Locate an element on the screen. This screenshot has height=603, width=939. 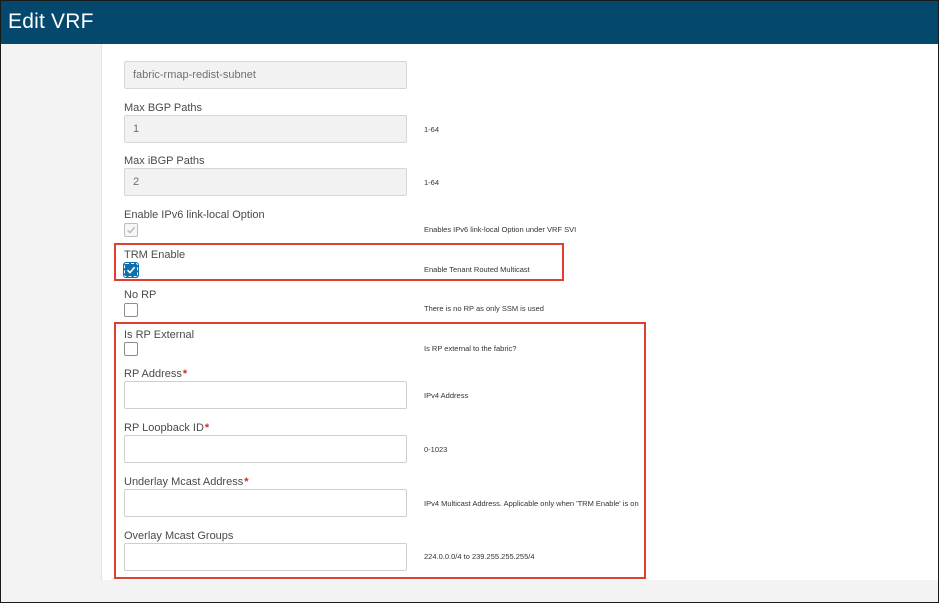
dialog-header: Edit VRF is located at coordinates (469, 22).